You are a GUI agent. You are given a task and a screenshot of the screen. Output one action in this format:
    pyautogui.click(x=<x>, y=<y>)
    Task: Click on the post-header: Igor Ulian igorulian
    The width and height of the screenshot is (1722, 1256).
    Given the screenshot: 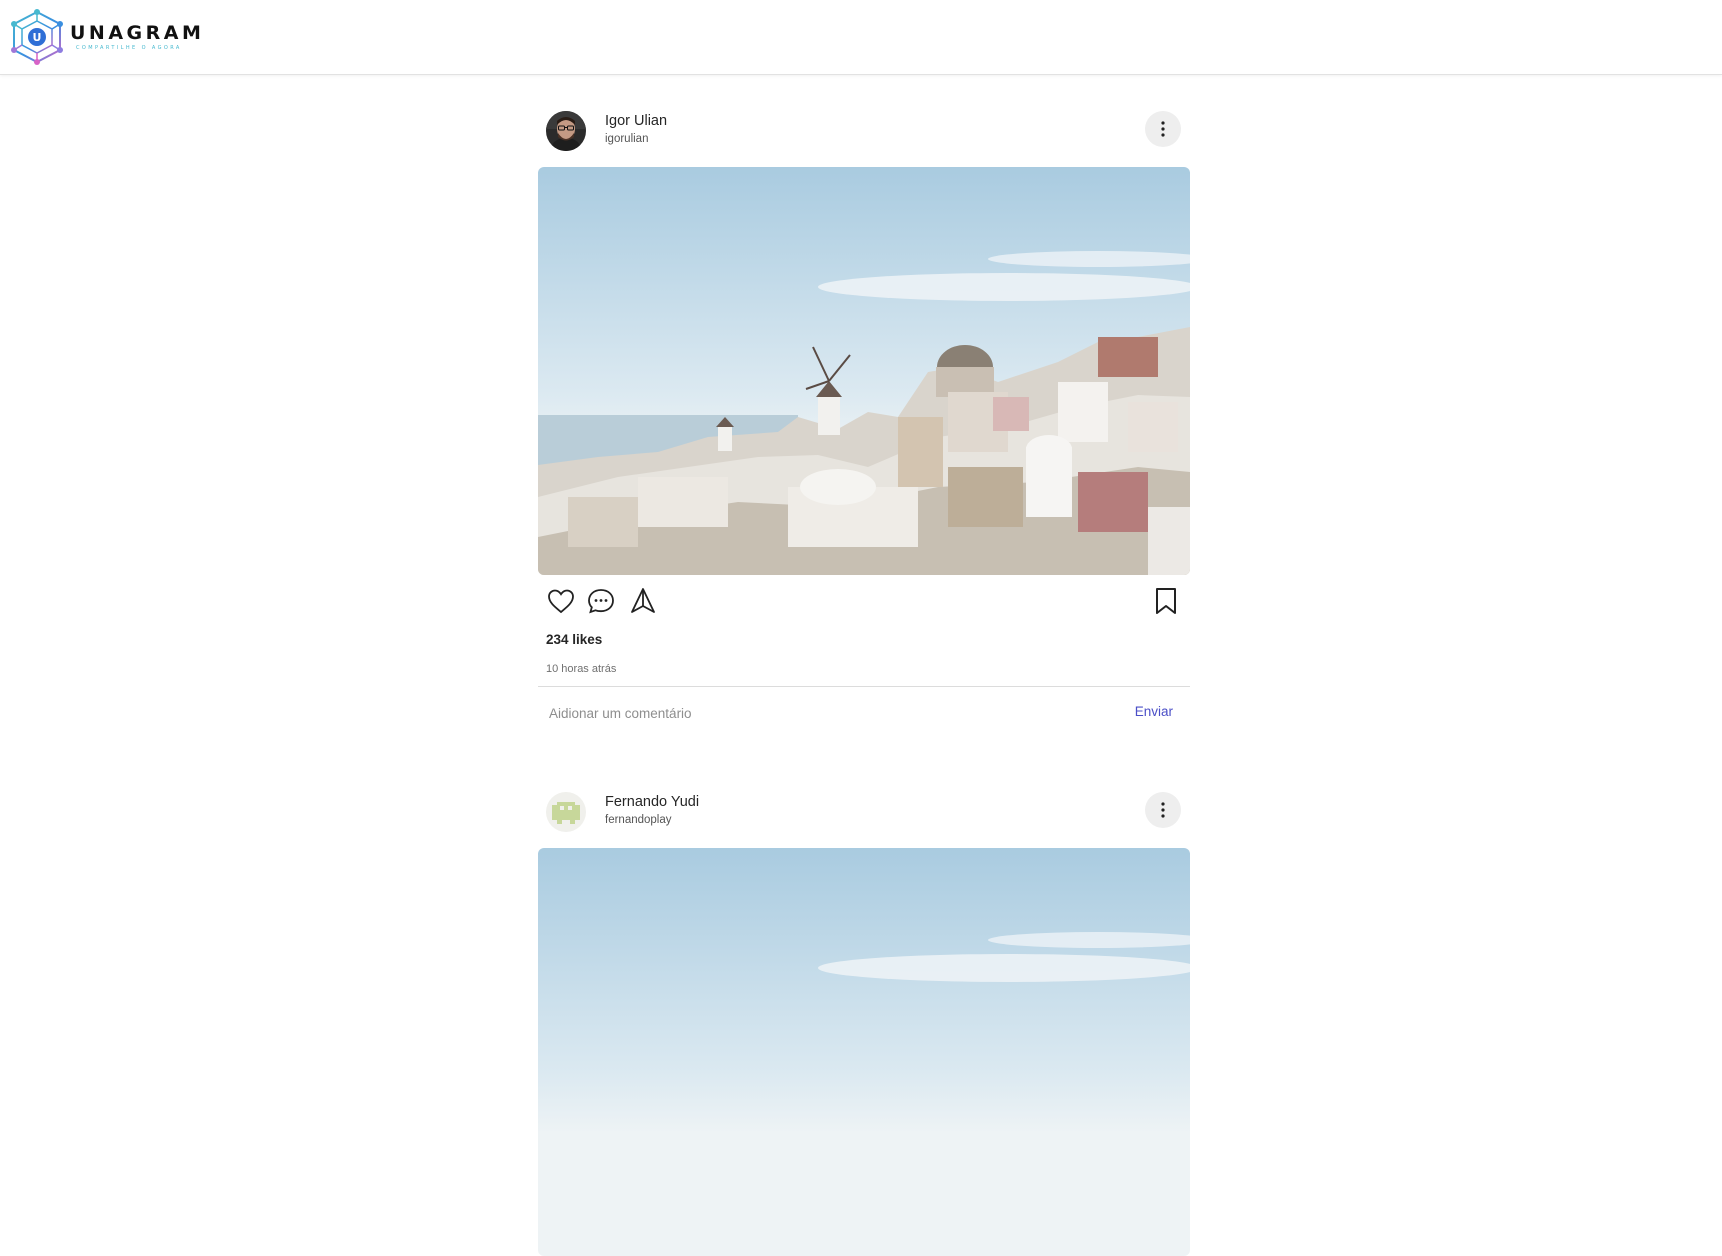 What is the action you would take?
    pyautogui.click(x=864, y=139)
    